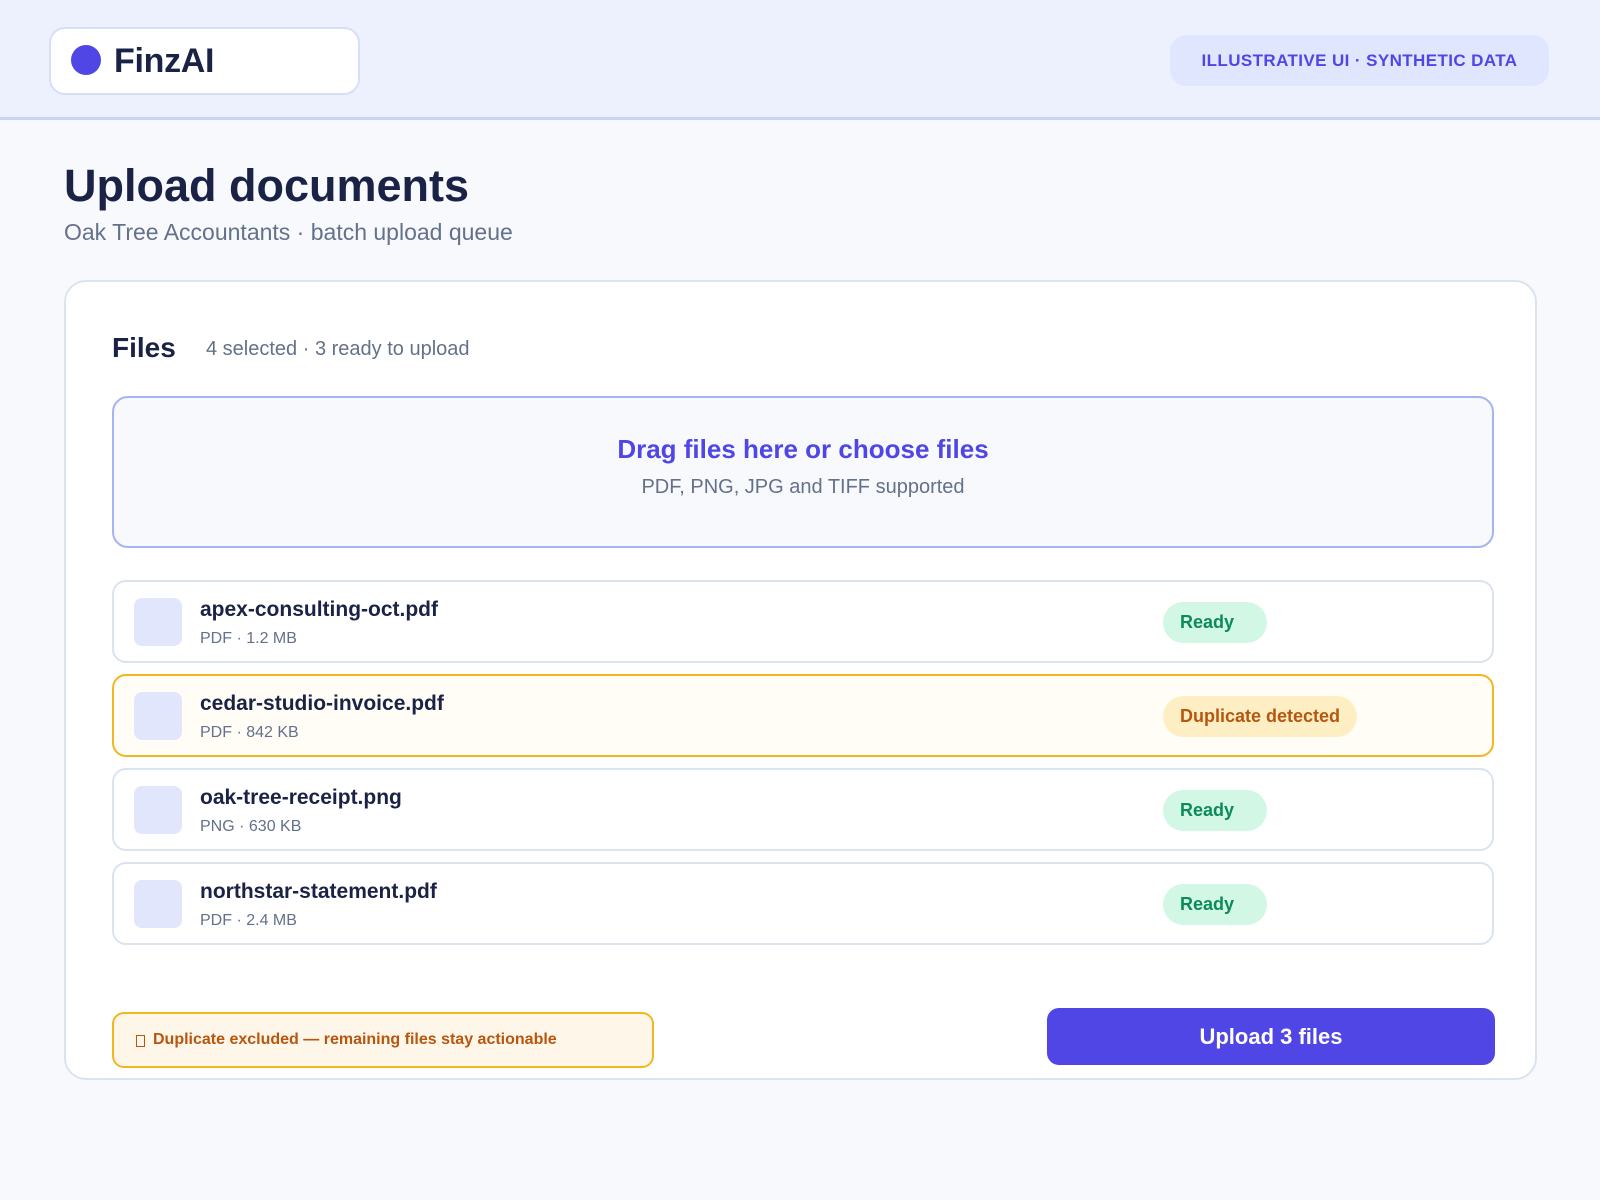 The width and height of the screenshot is (1600, 1200). I want to click on file-name: oak-tree-receipt.png, so click(301, 797).